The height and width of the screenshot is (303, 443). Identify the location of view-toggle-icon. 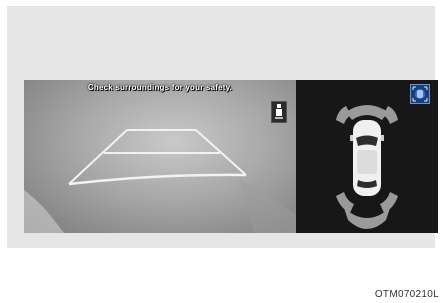
(420, 94).